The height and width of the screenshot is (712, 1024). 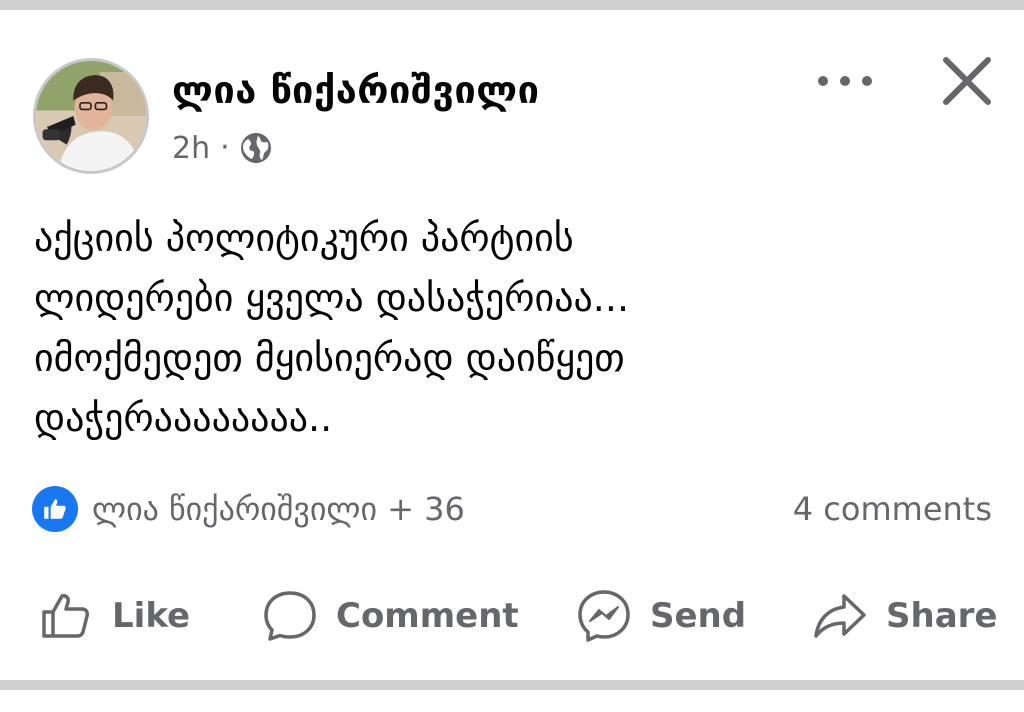 I want to click on post-time: 2h, so click(x=191, y=148).